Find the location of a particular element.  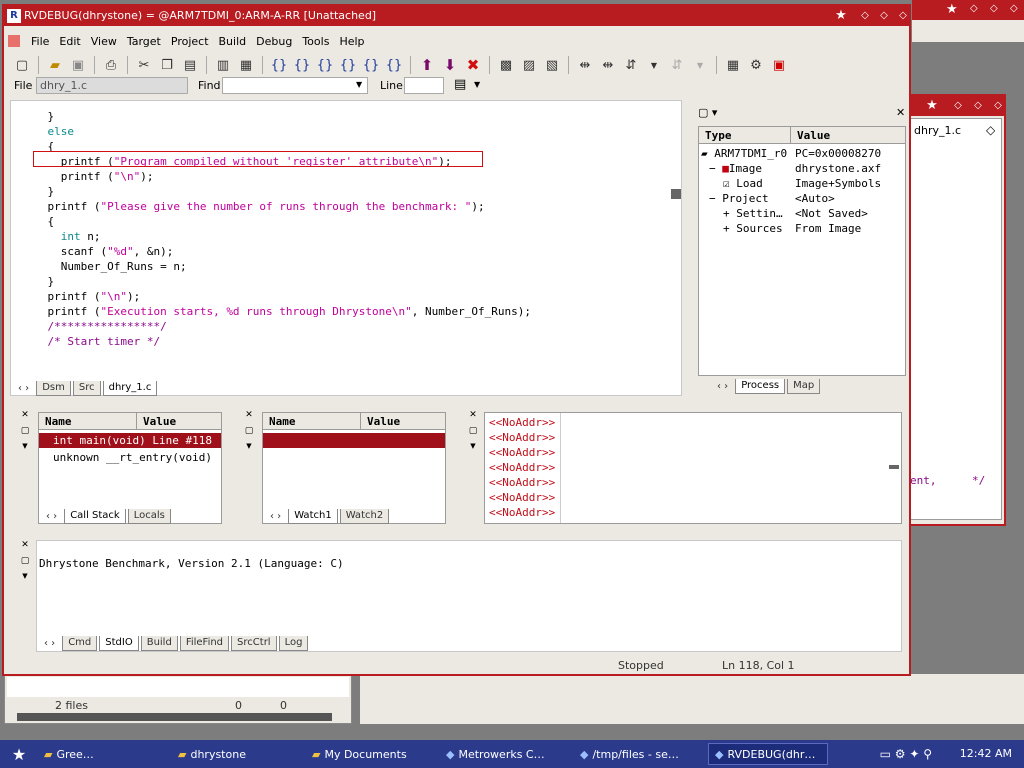

paste-icon: ▤ is located at coordinates (190, 65).